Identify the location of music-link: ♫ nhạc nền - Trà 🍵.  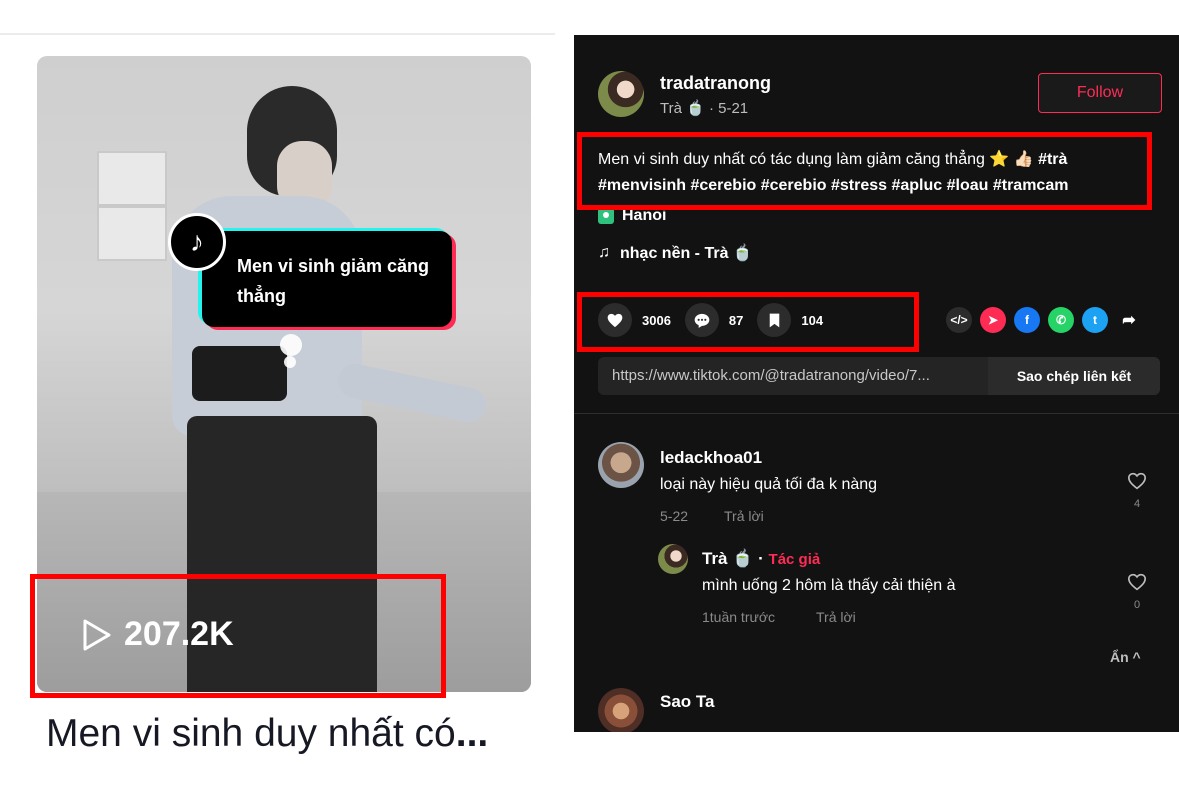
(675, 253).